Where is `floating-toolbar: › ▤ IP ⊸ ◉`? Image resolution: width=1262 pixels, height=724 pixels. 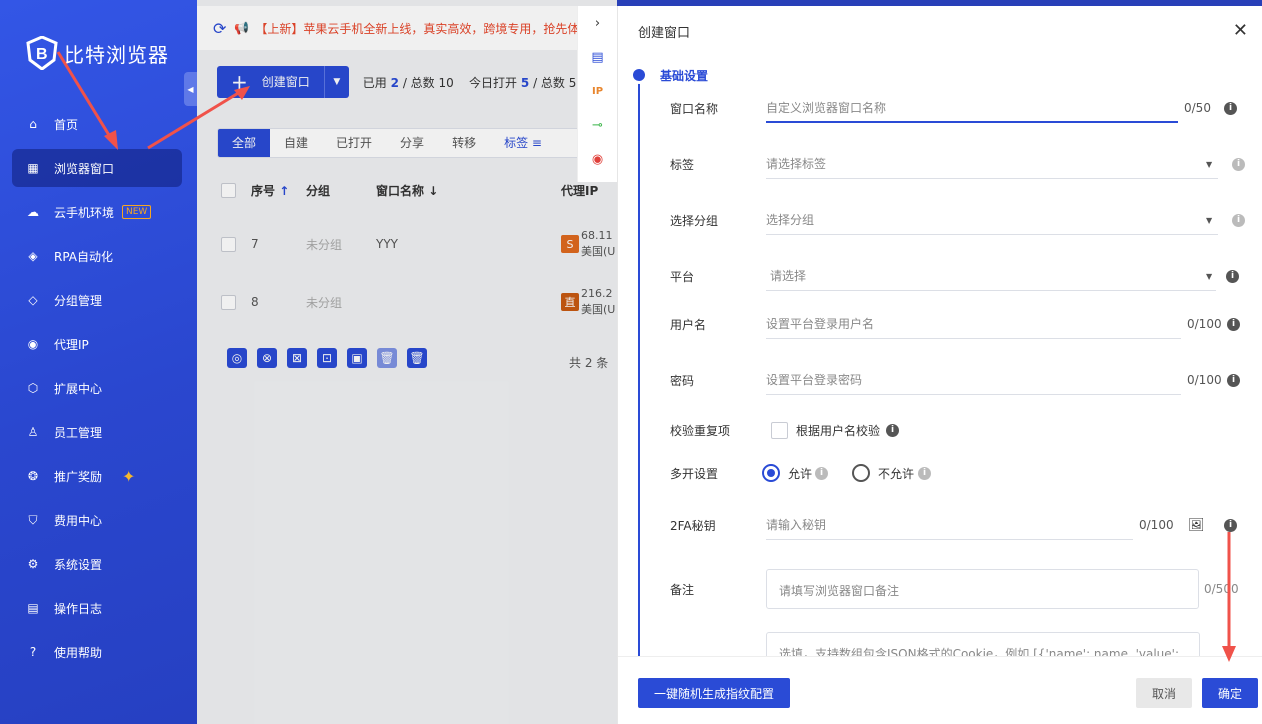
floating-toolbar: › ▤ IP ⊸ ◉ is located at coordinates (597, 94).